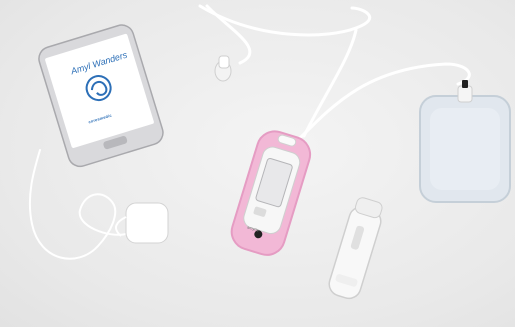 The width and height of the screenshot is (515, 327). What do you see at coordinates (465, 141) in the screenshot?
I see `fluid-bag` at bounding box center [465, 141].